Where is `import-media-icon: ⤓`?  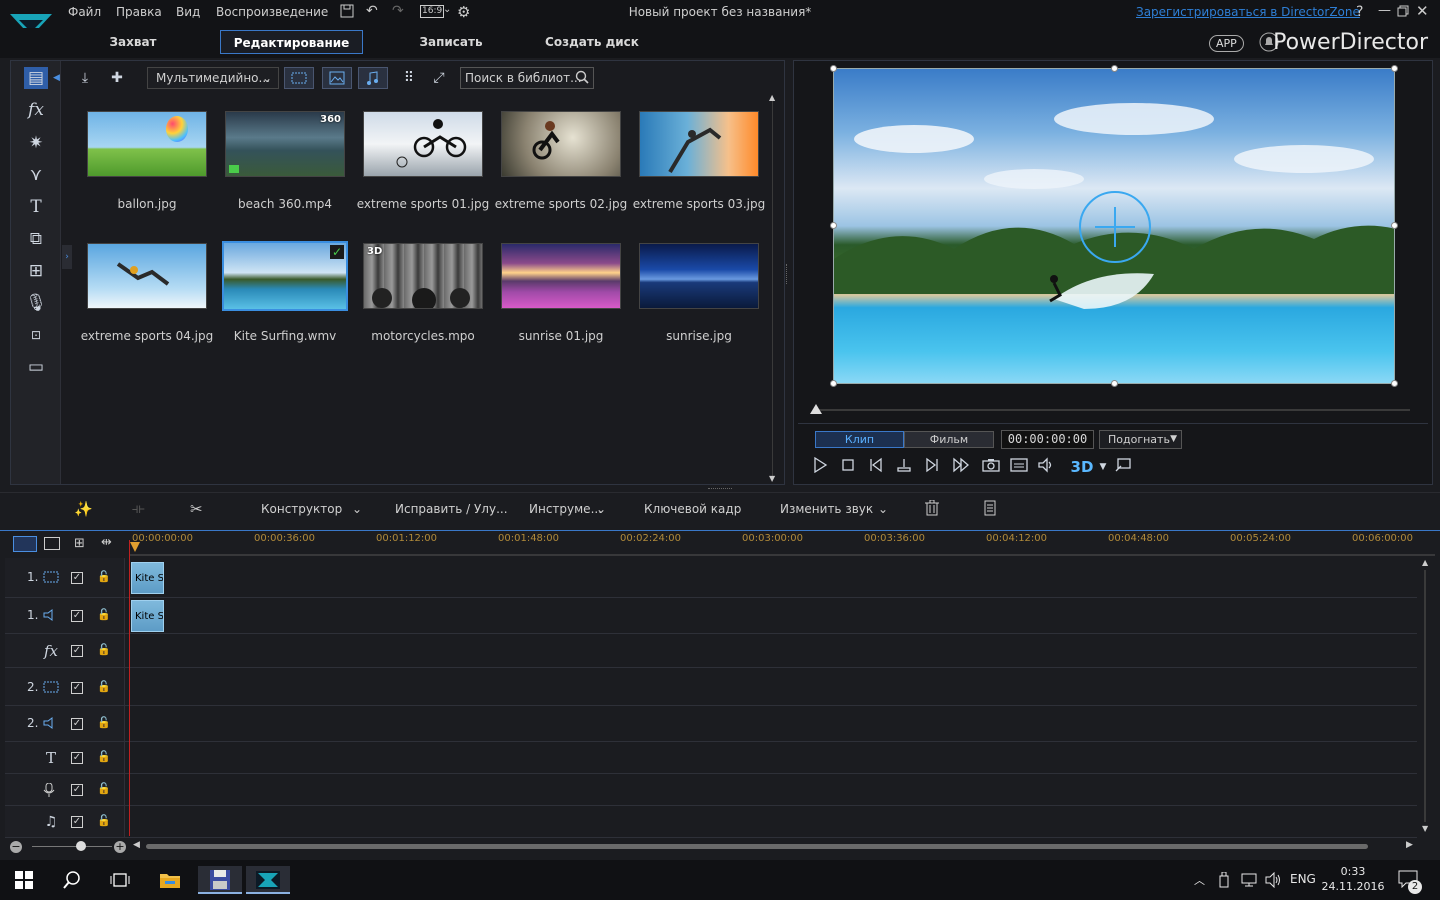 import-media-icon: ⤓ is located at coordinates (85, 78).